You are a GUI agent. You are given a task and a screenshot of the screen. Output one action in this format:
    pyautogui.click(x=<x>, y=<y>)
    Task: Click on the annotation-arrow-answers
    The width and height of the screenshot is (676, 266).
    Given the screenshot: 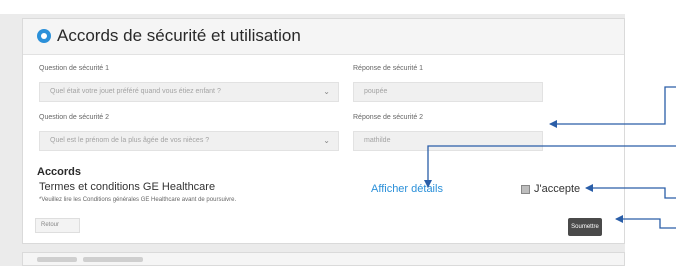 What is the action you would take?
    pyautogui.click(x=612, y=107)
    